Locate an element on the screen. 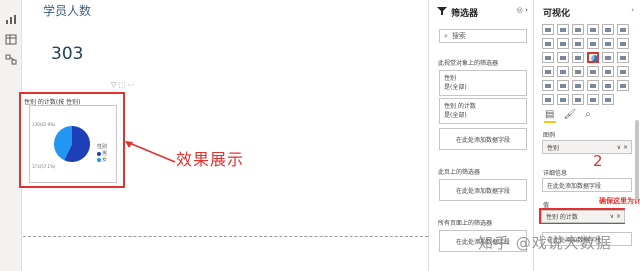 The image size is (640, 271). ribbon-chart-icon is located at coordinates (623, 43).